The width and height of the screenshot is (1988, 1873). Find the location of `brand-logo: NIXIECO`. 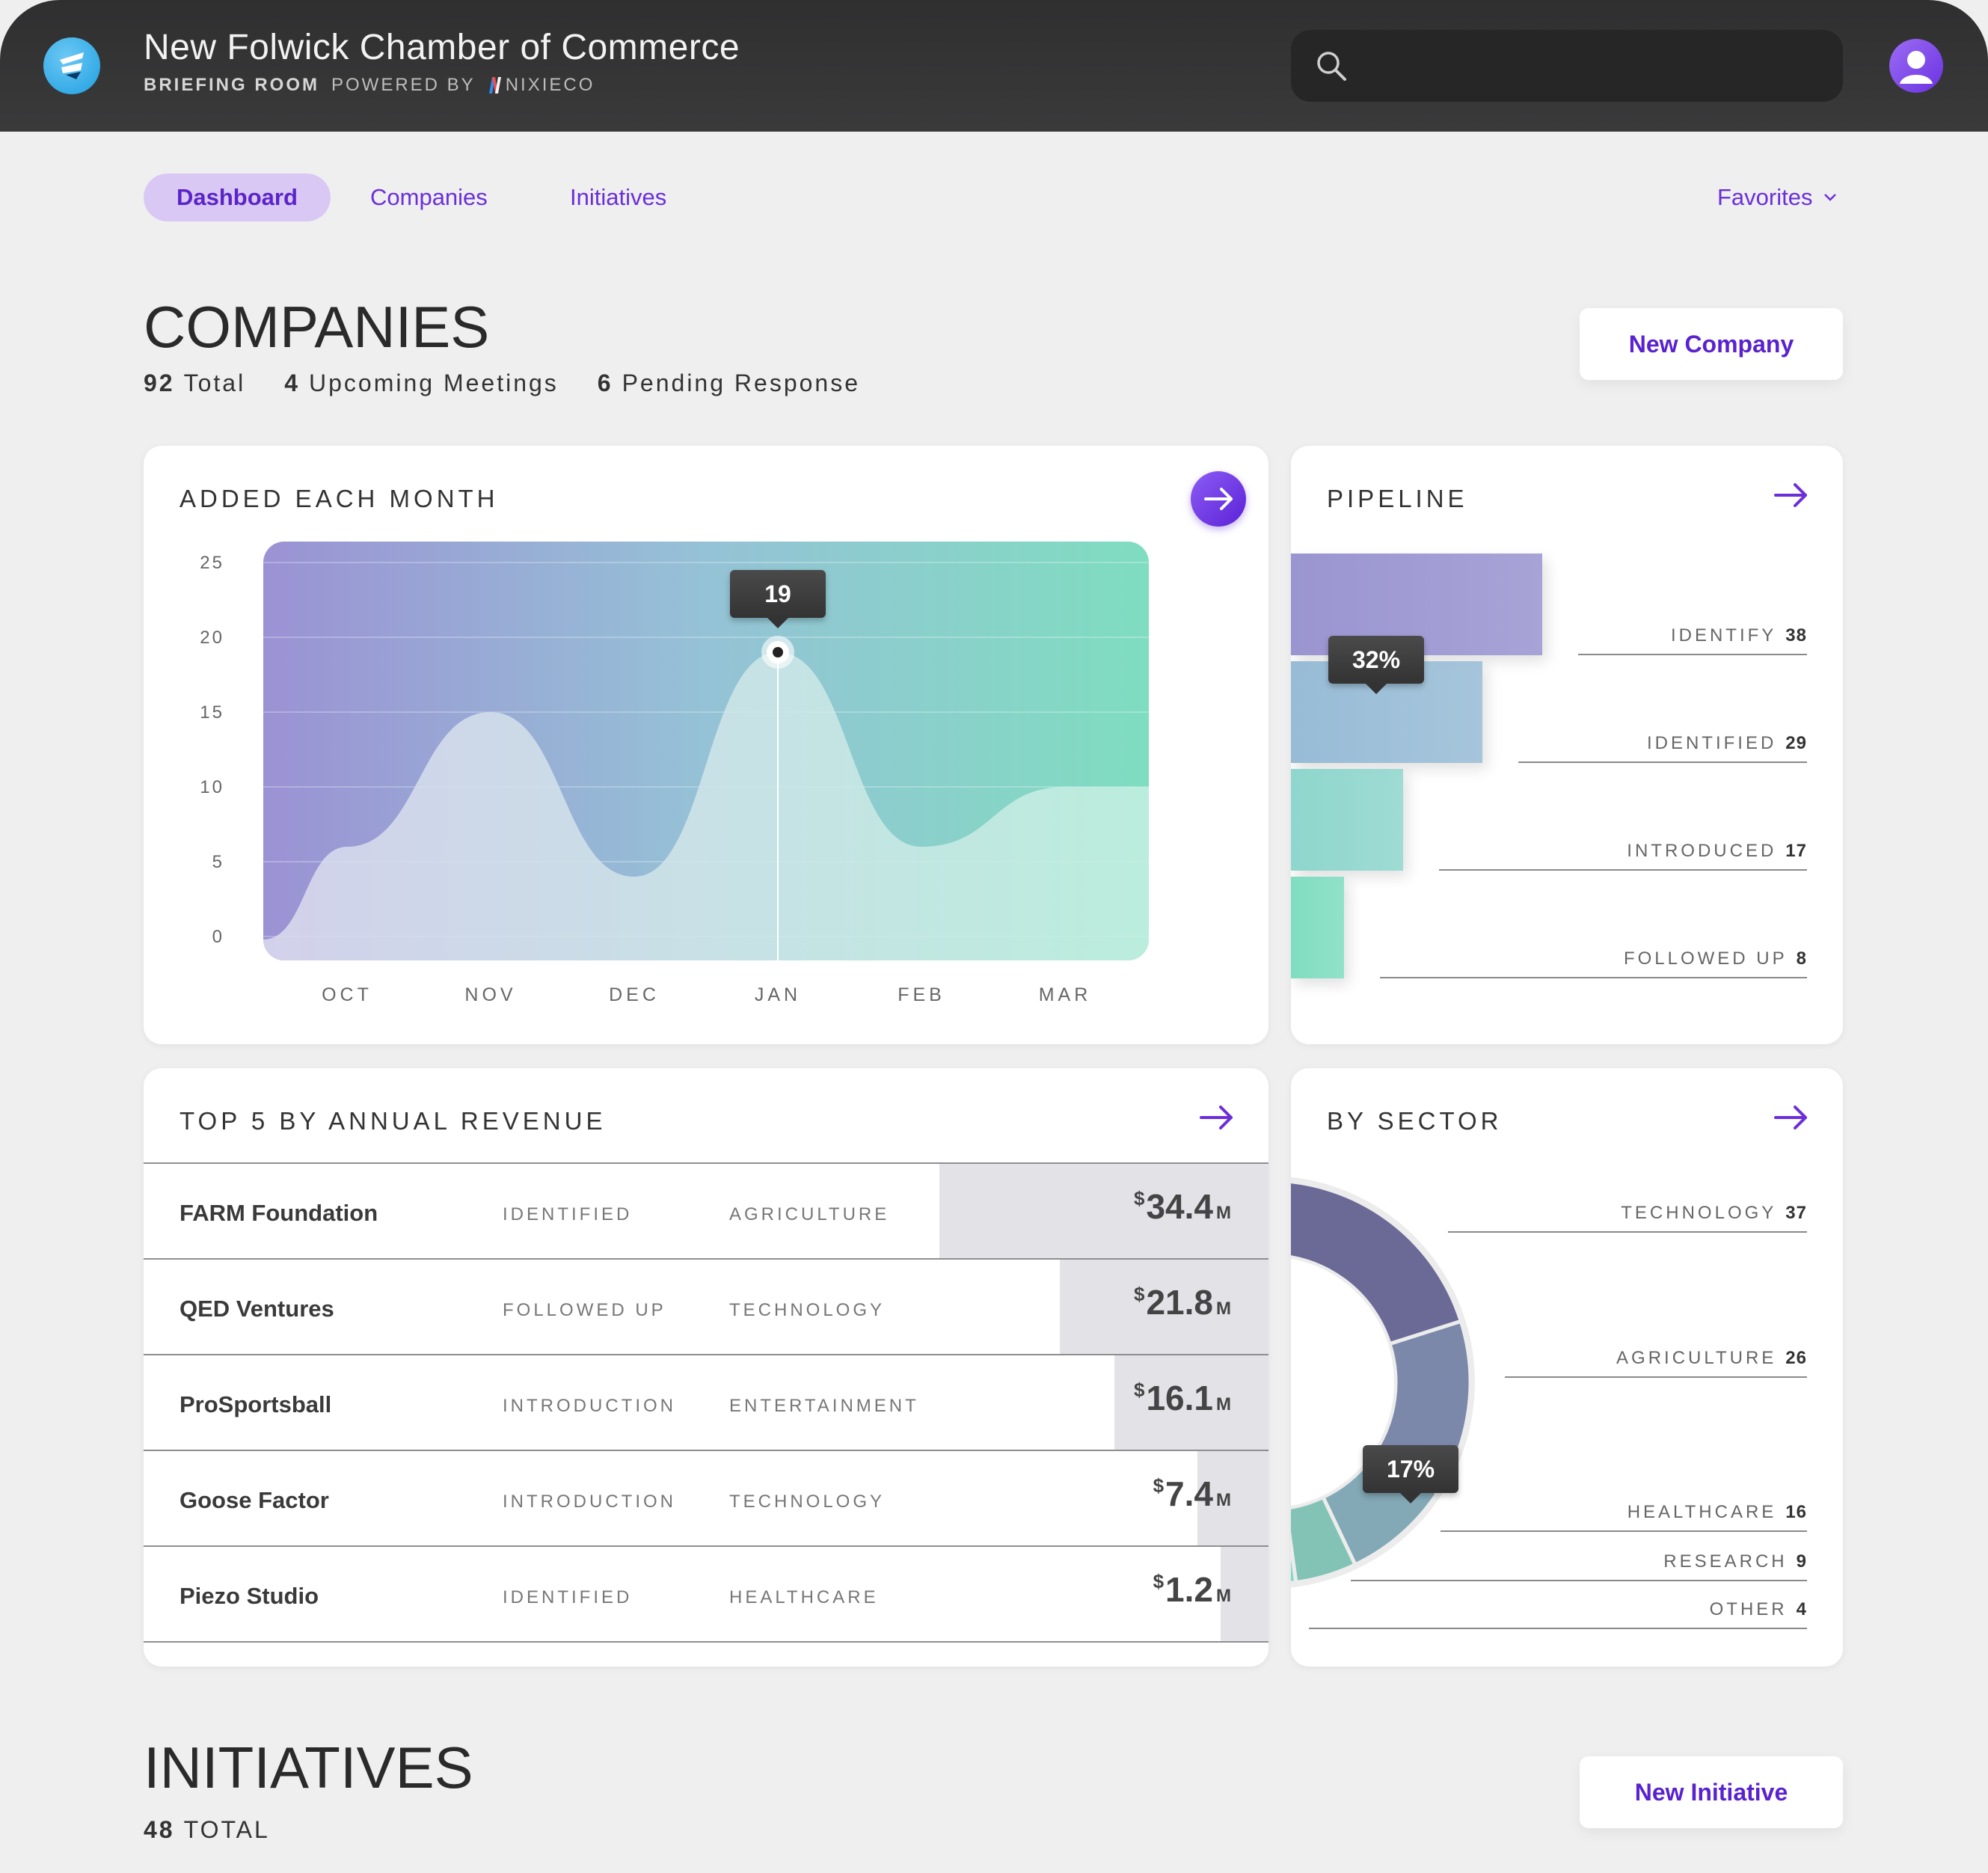

brand-logo: NIXIECO is located at coordinates (541, 85).